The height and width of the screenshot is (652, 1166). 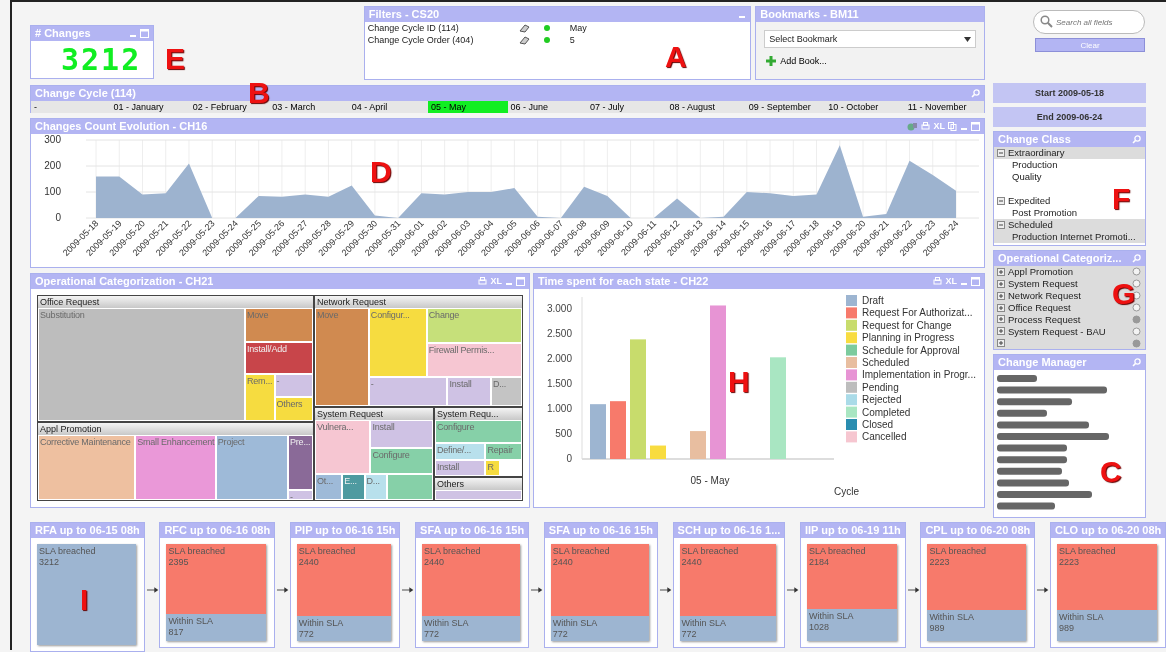 I want to click on tree-item: Post Promotion, so click(x=1037, y=213).